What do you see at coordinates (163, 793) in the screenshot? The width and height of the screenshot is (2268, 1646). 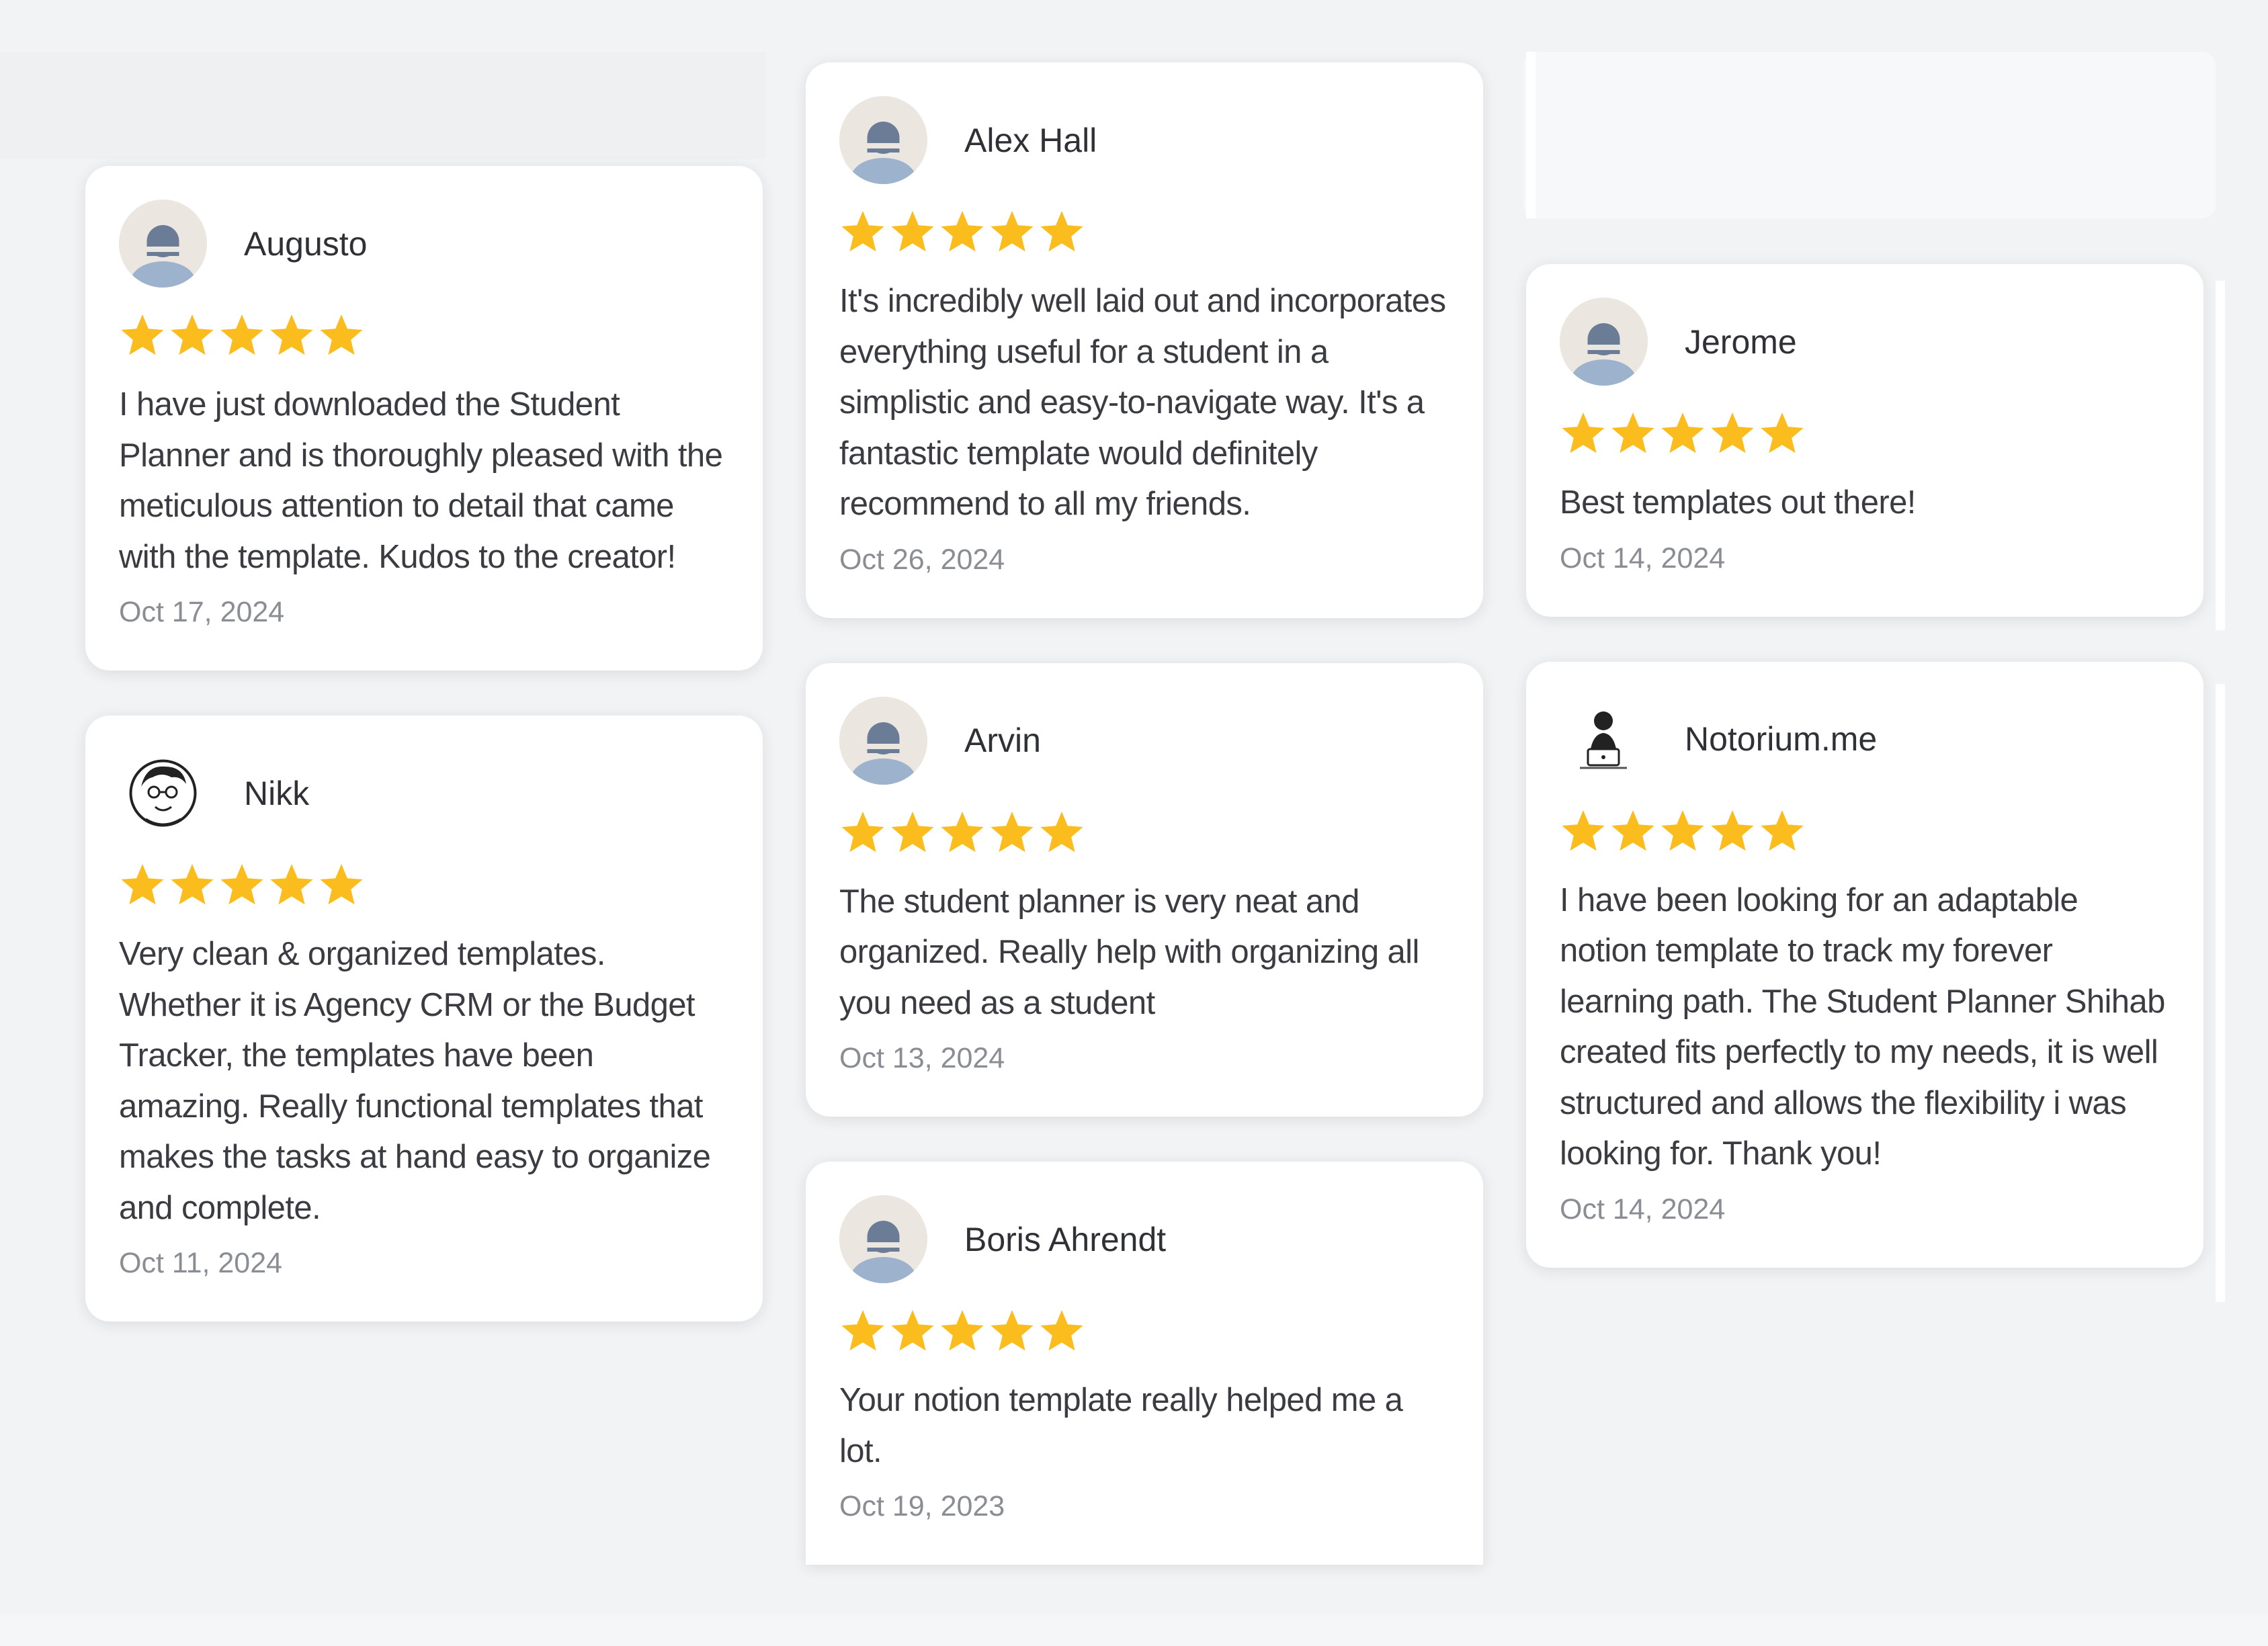 I see `cartoon-face-avatar-icon` at bounding box center [163, 793].